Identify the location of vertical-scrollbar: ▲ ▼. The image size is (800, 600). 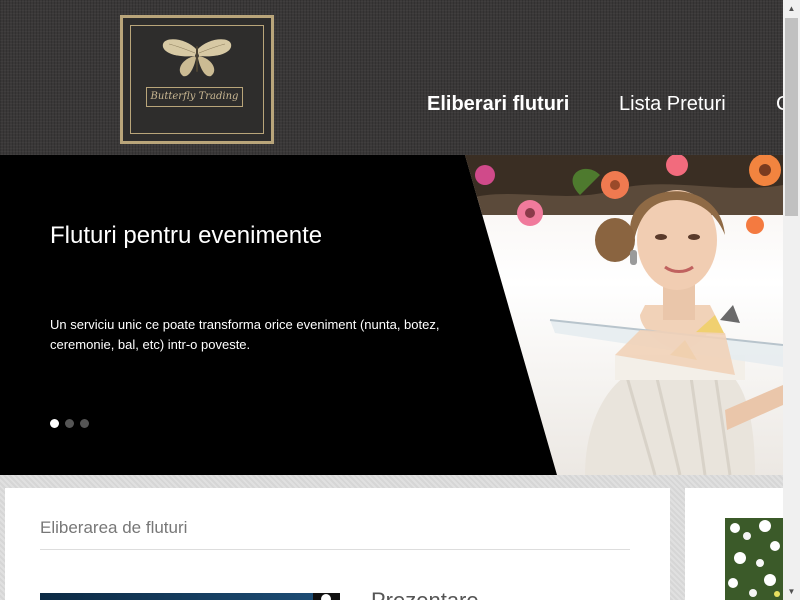
(791, 300).